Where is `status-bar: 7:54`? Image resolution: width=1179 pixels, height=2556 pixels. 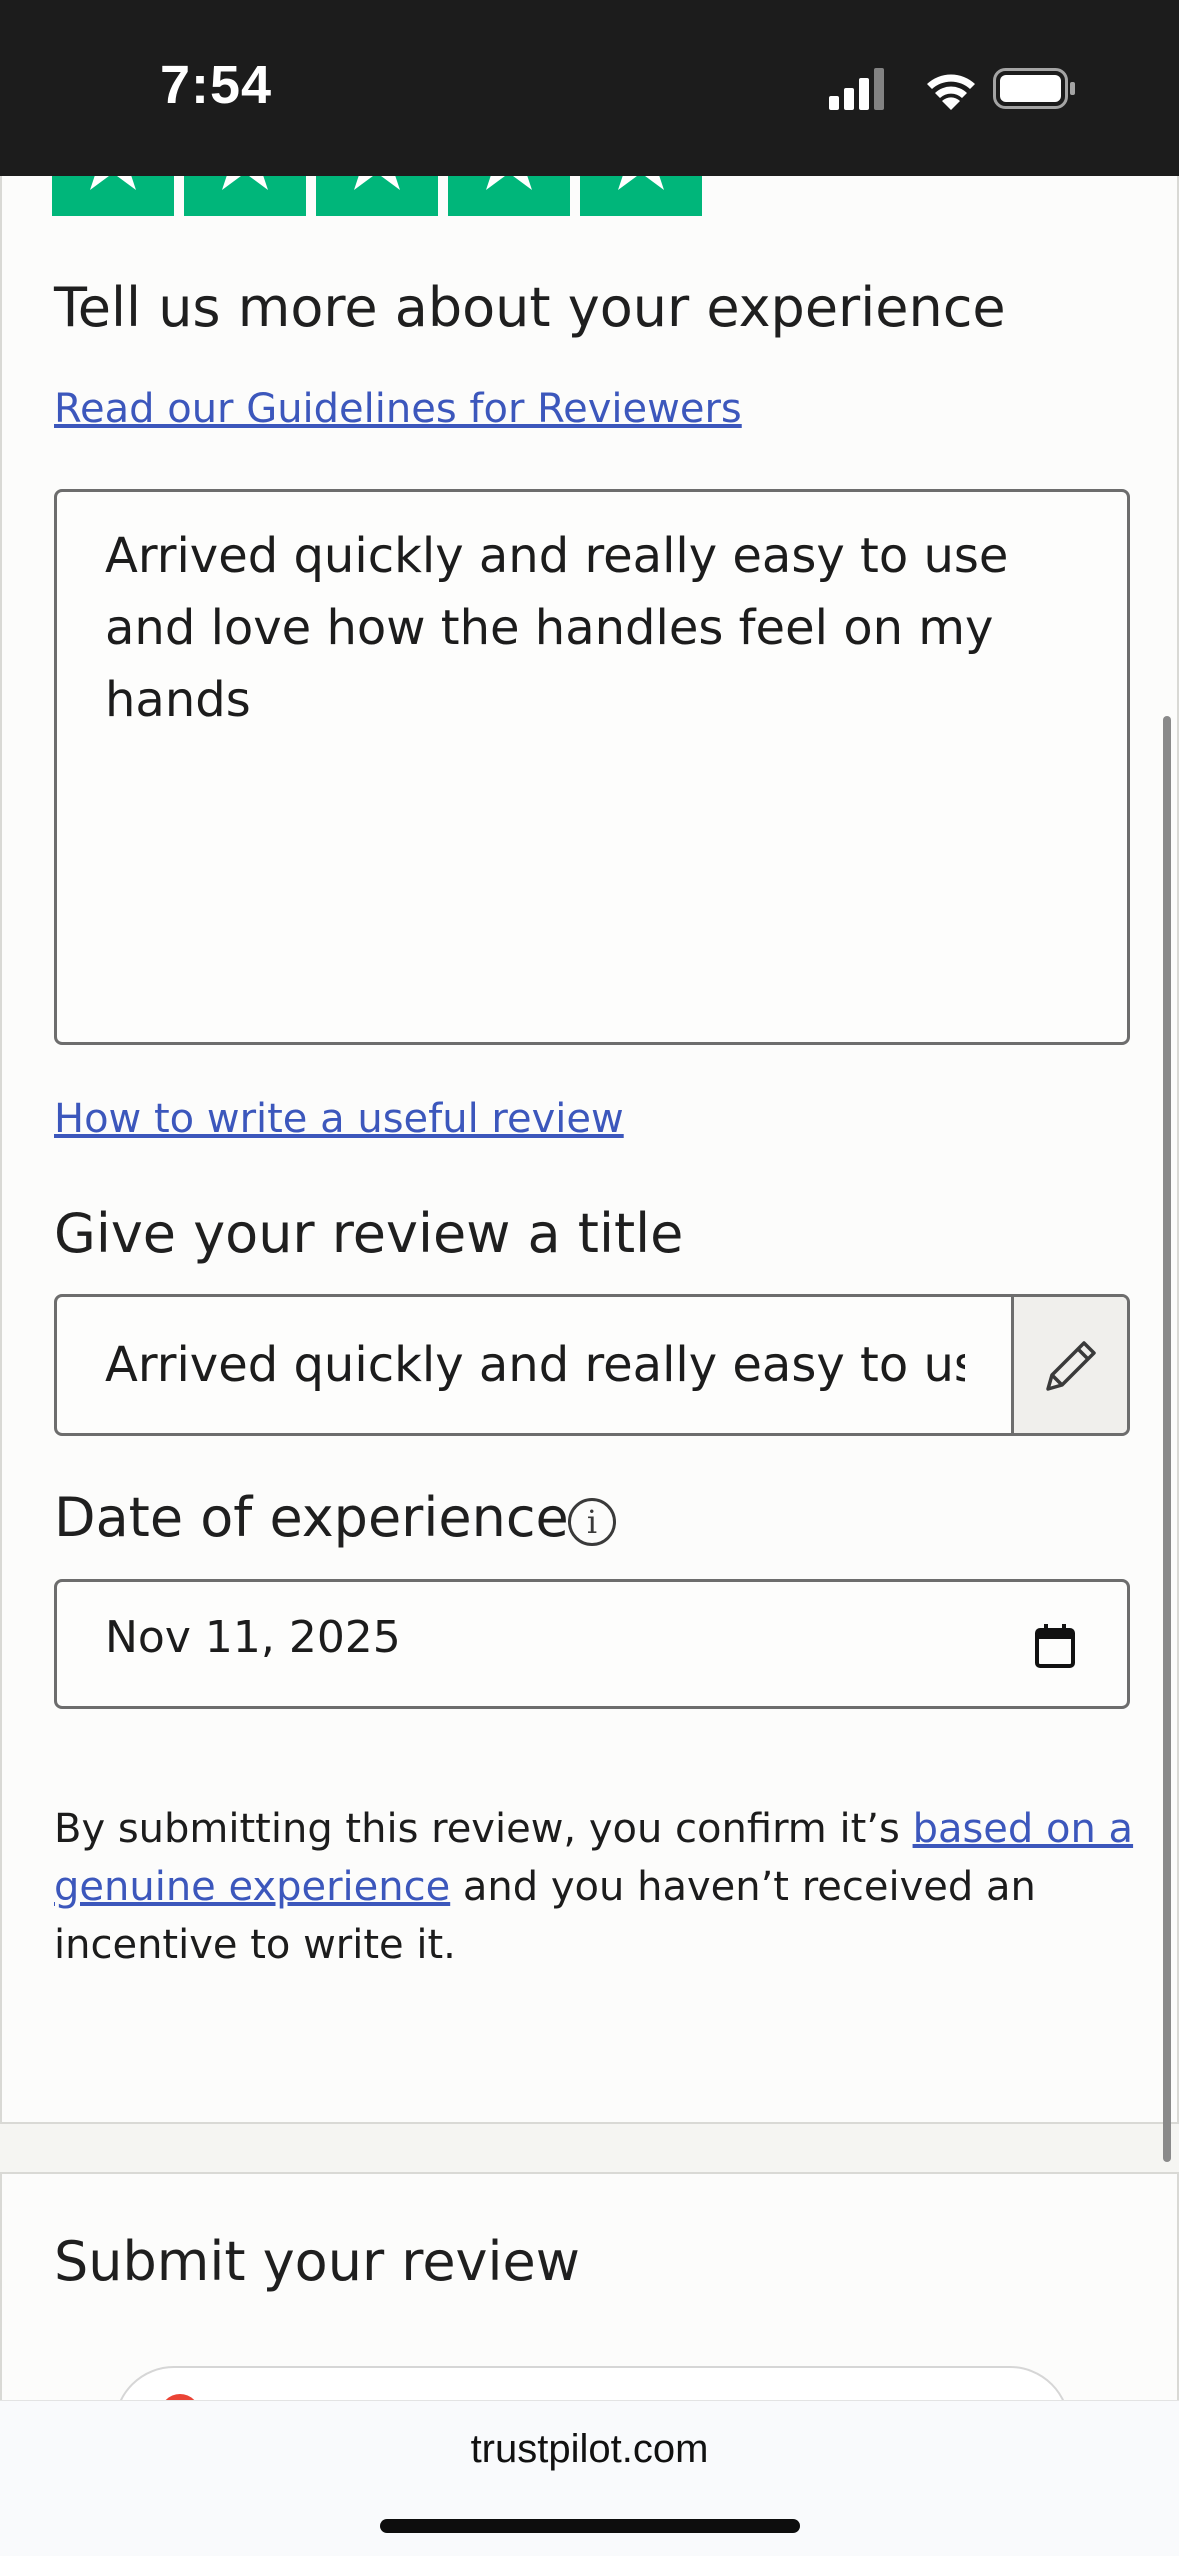
status-bar: 7:54 is located at coordinates (589, 88).